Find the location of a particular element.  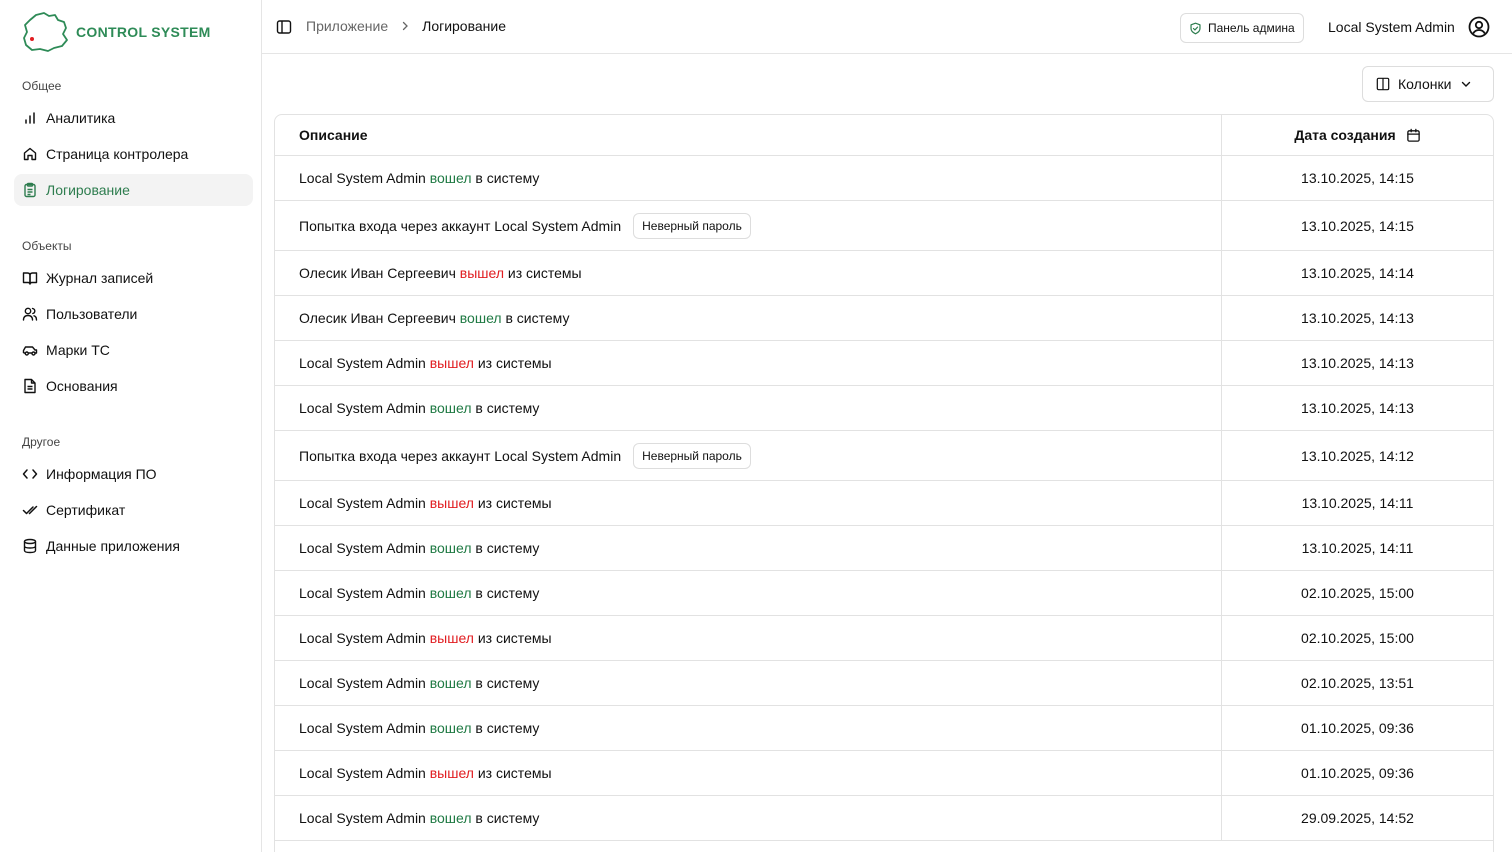

cell-created-at: 02.10.2025, 13:51 is located at coordinates (1357, 683).